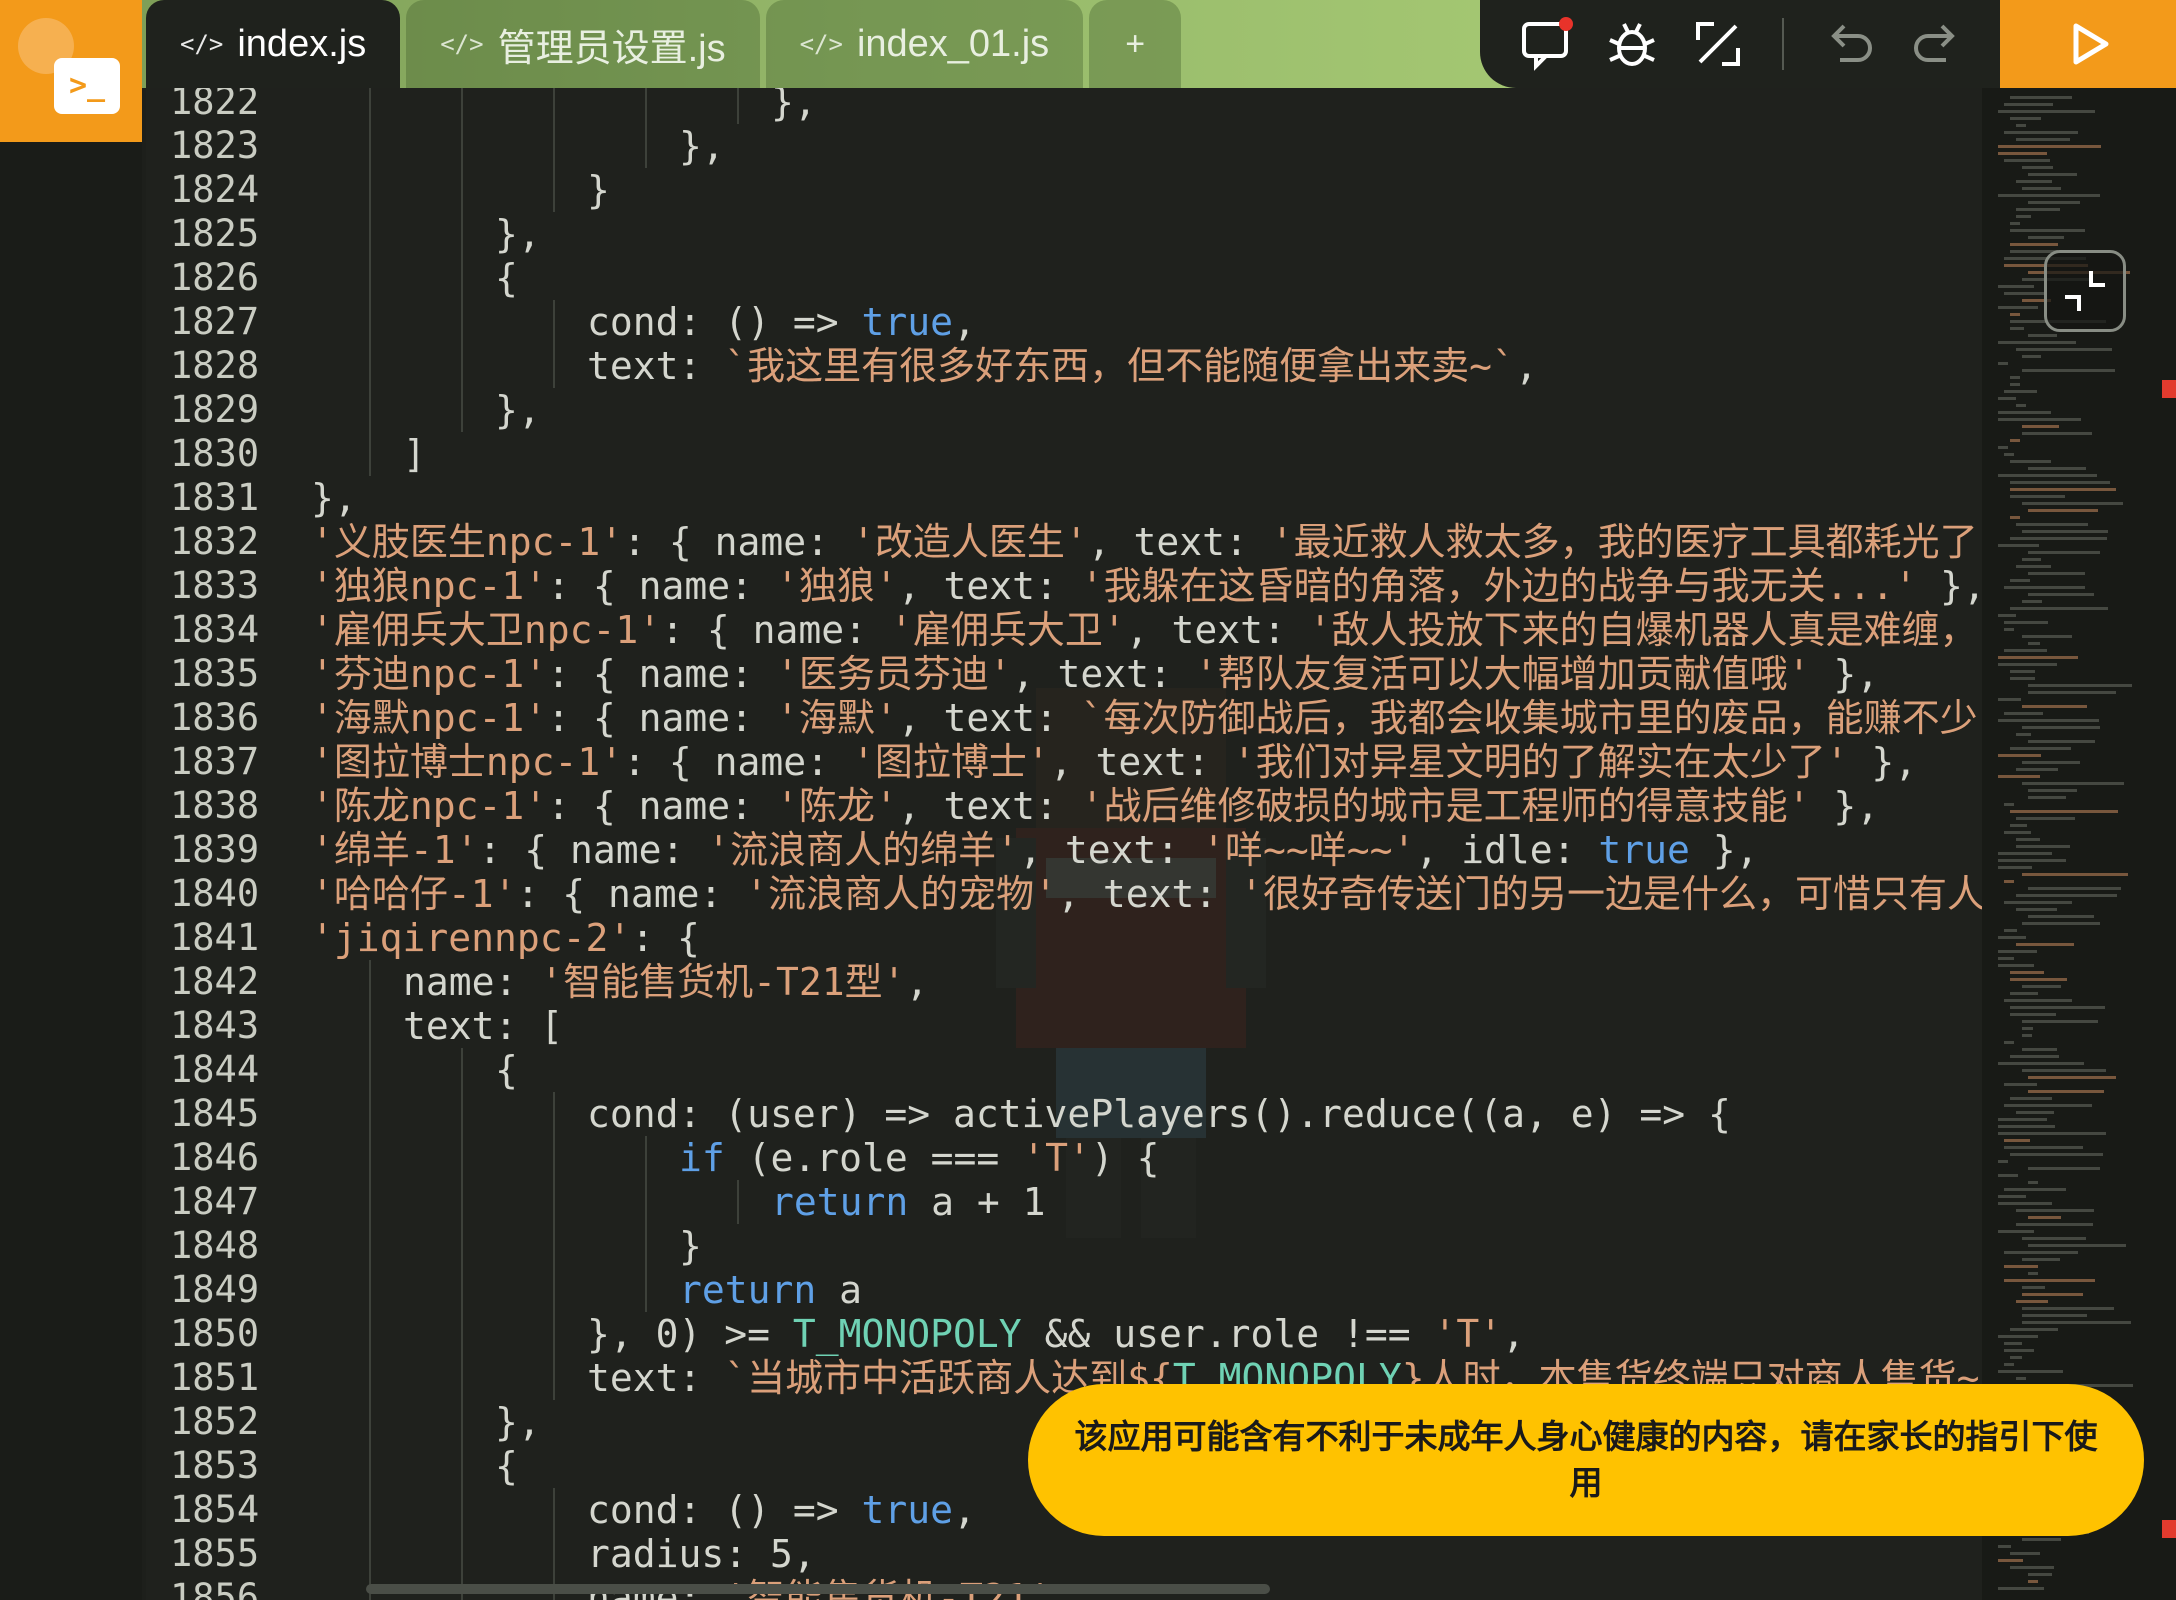 This screenshot has width=2176, height=1600. I want to click on code-line: 1830], so click(1064, 454).